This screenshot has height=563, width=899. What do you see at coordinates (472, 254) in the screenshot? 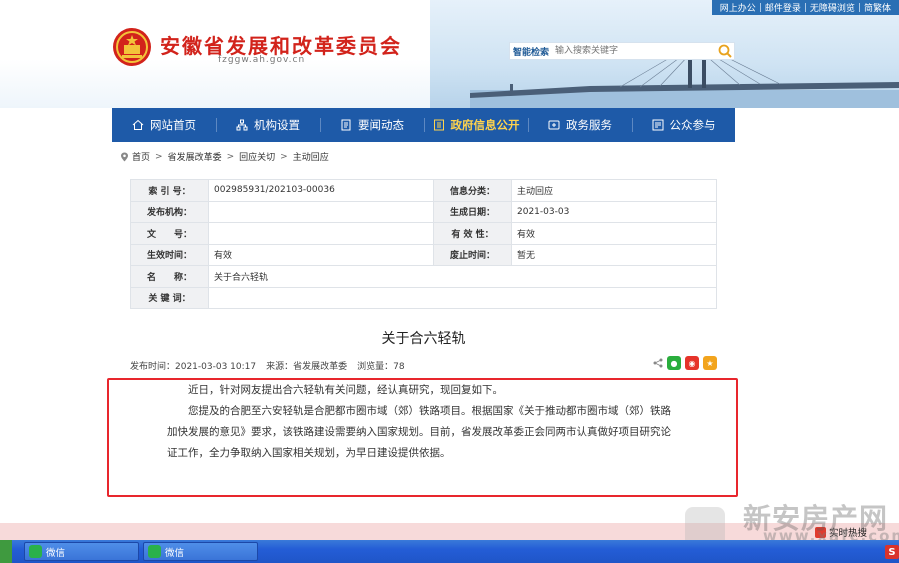
I see `meta-key: 废止时间：` at bounding box center [472, 254].